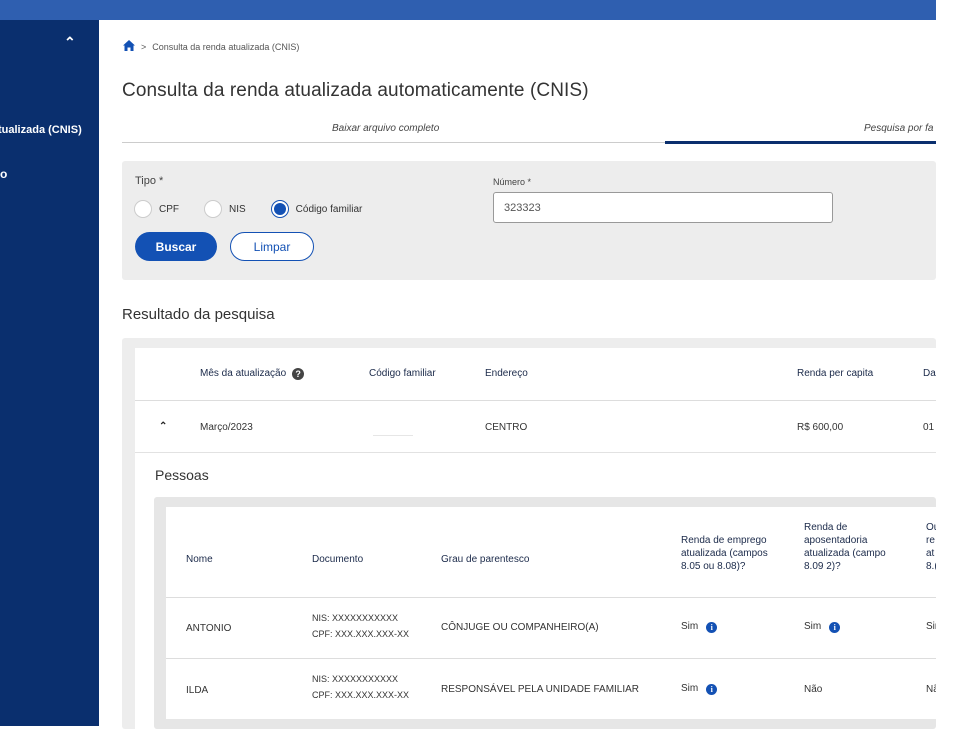  Describe the element at coordinates (931, 689) in the screenshot. I see `cell-outras: Nã` at that location.